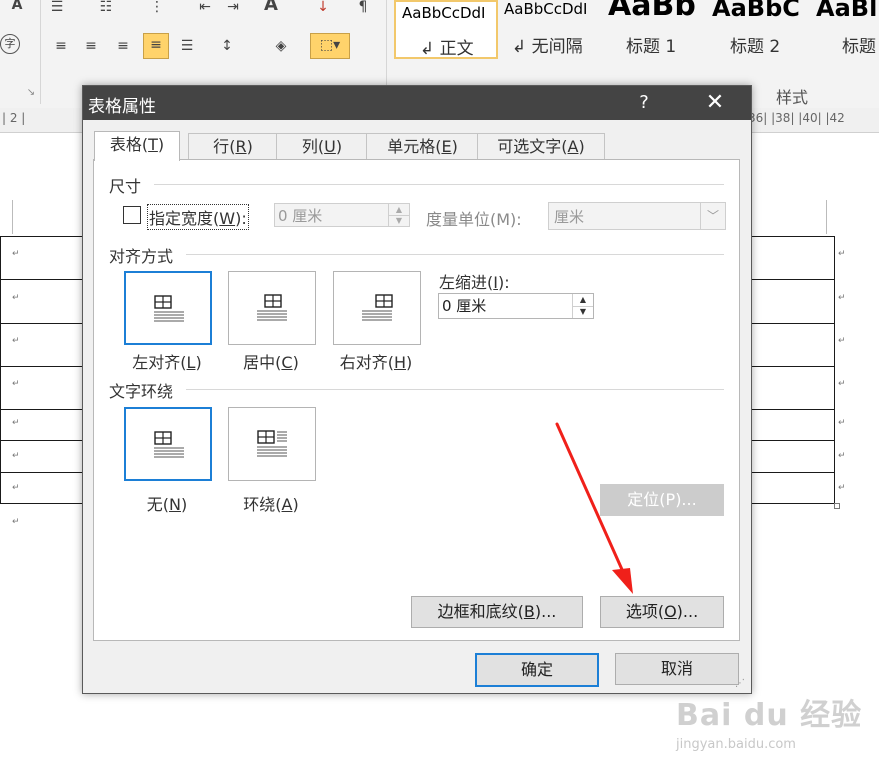  I want to click on close-button: ✕, so click(715, 103).